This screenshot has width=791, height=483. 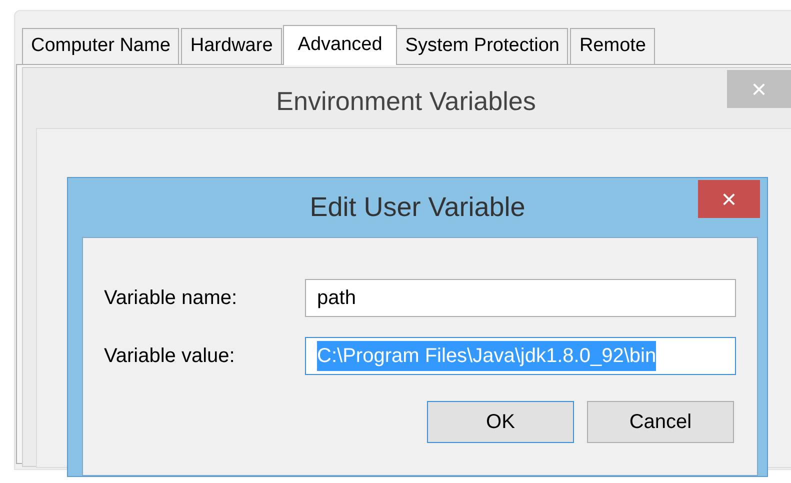 I want to click on close-button: ×, so click(x=729, y=199).